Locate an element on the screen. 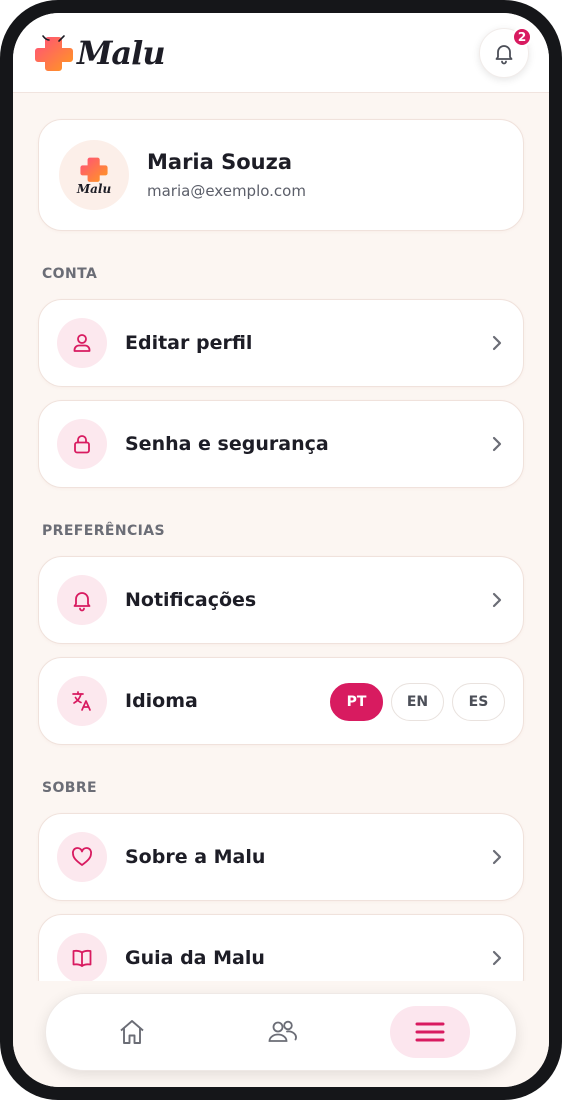 This screenshot has height=1100, width=562. row-notifications: Notificações is located at coordinates (281, 600).